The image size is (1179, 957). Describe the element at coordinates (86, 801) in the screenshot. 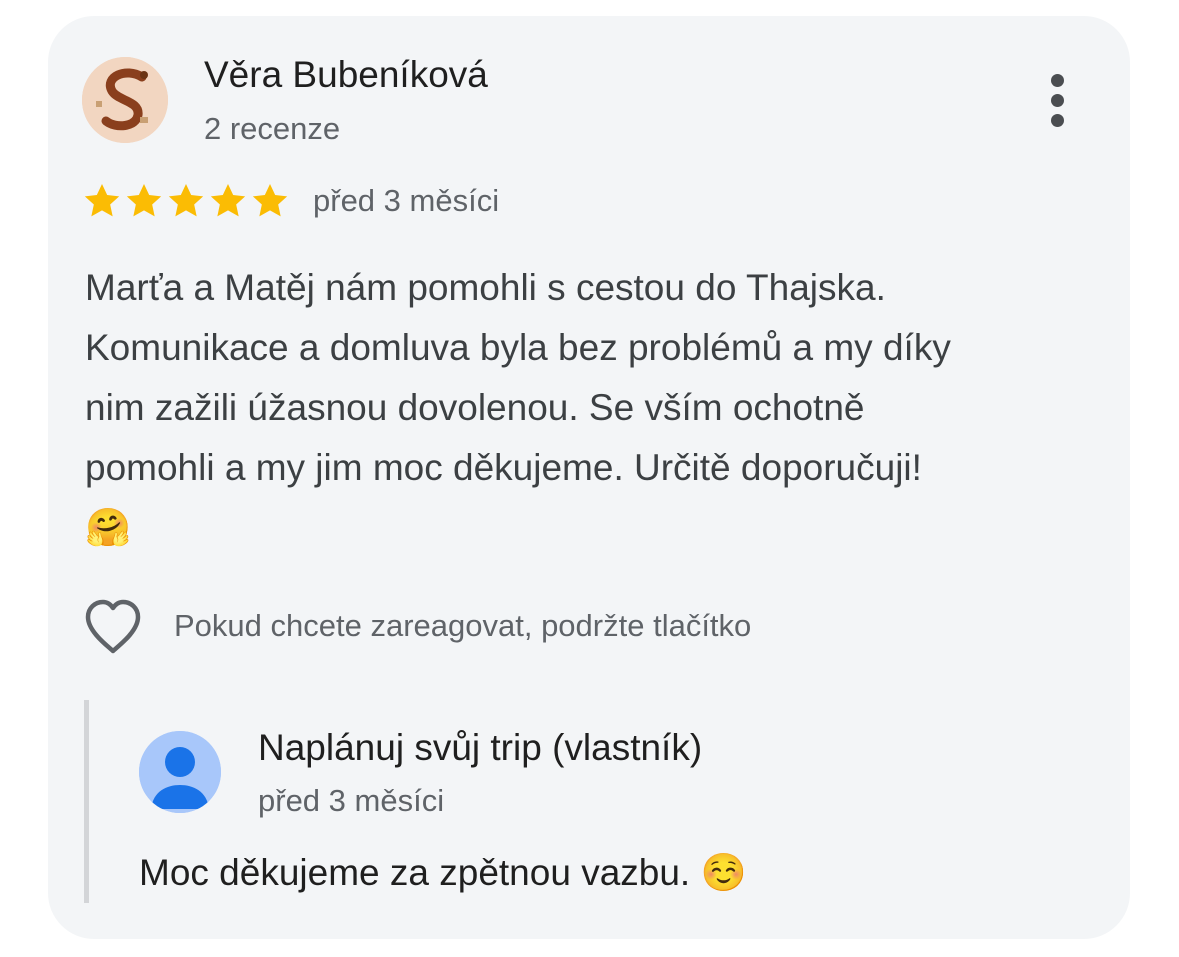

I see `reply-divider` at that location.